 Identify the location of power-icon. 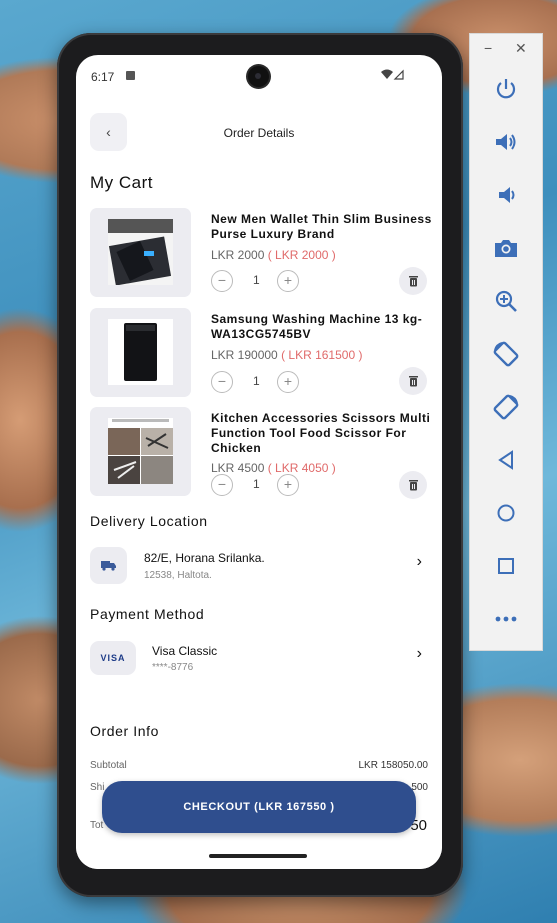
(506, 89).